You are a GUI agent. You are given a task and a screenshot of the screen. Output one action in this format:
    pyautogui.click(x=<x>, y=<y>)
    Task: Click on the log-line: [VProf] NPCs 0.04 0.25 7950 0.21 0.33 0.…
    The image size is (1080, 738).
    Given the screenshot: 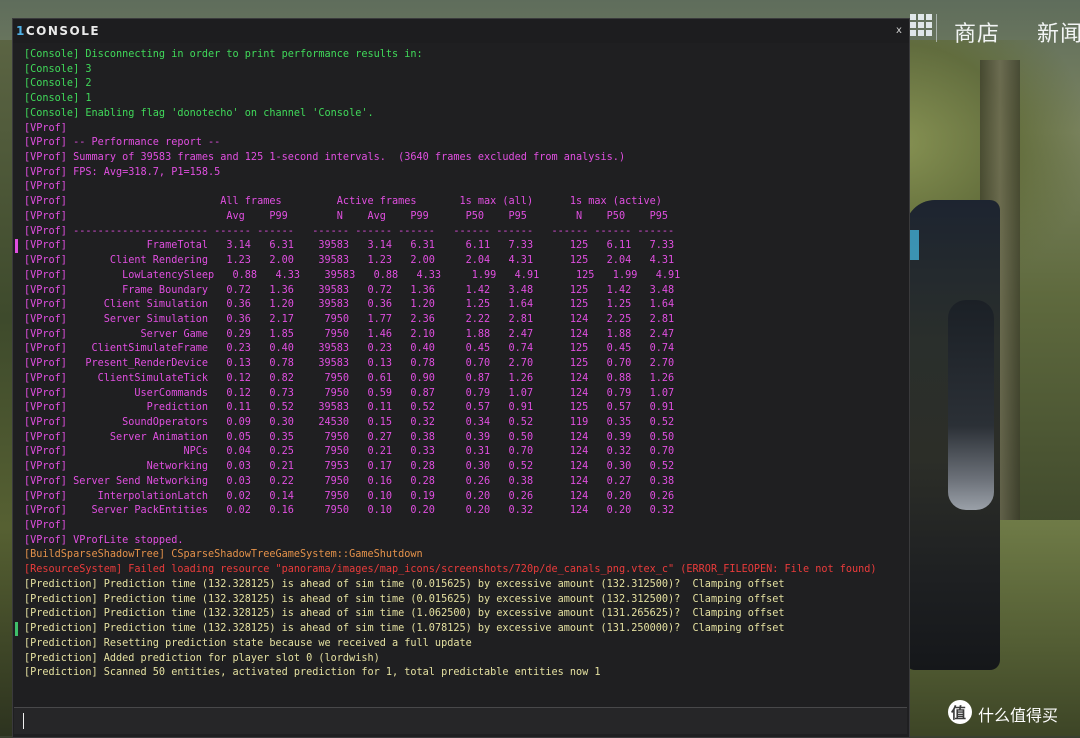 What is the action you would take?
    pyautogui.click(x=349, y=452)
    